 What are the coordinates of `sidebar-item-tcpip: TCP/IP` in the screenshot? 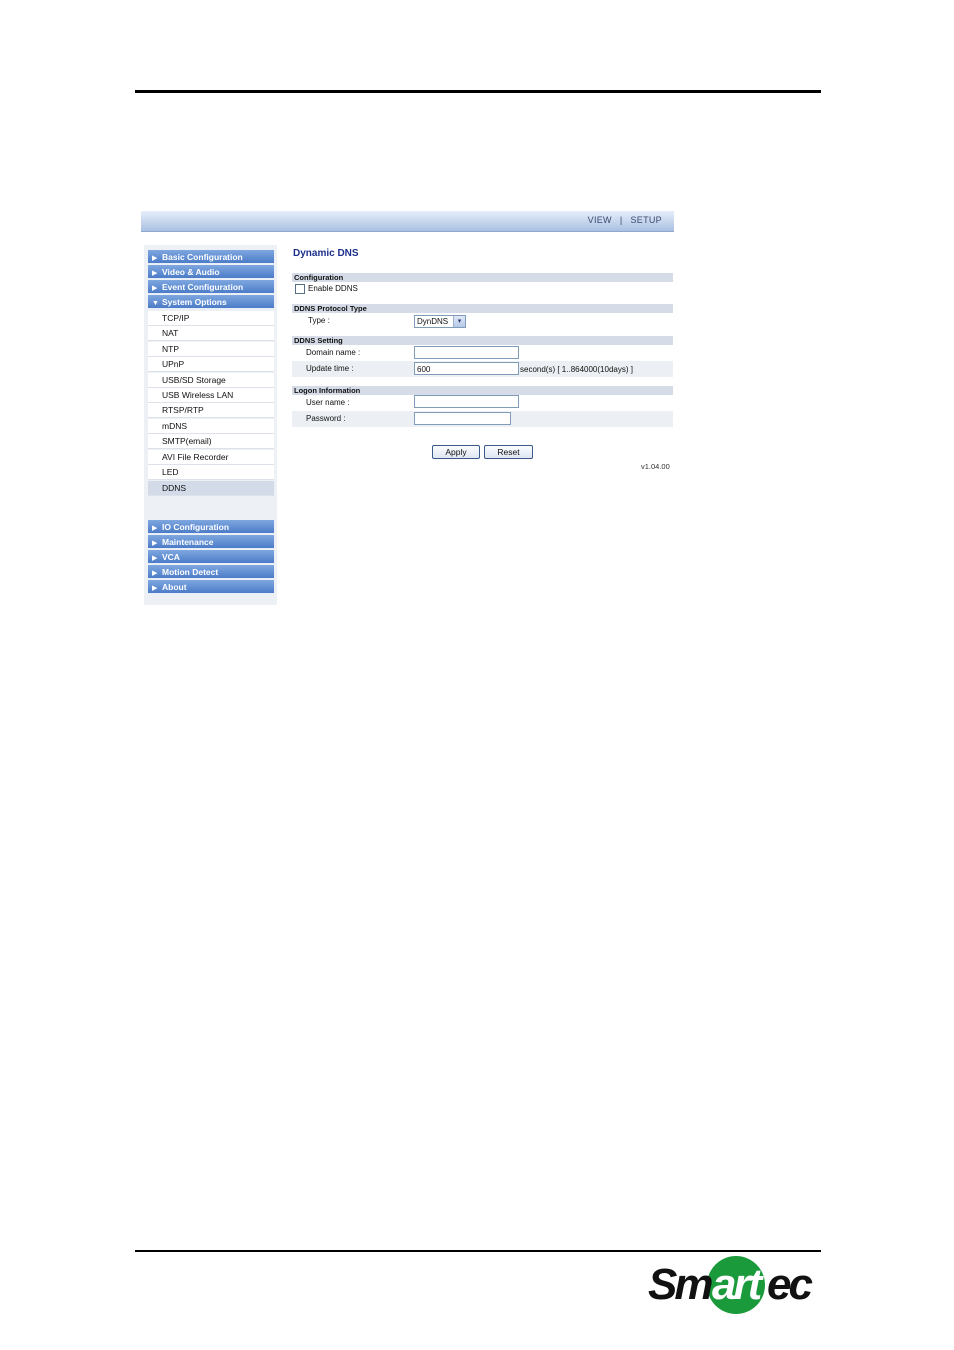 It's located at (211, 318).